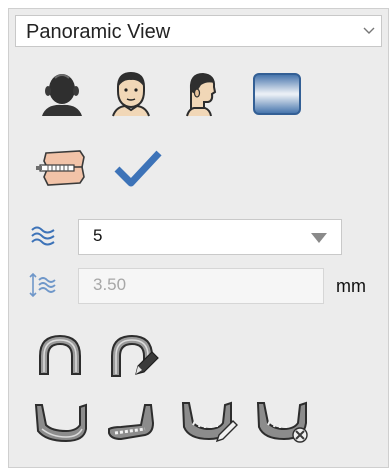 The width and height of the screenshot is (391, 468). Describe the element at coordinates (319, 238) in the screenshot. I see `dropdown-arrow-icon` at that location.